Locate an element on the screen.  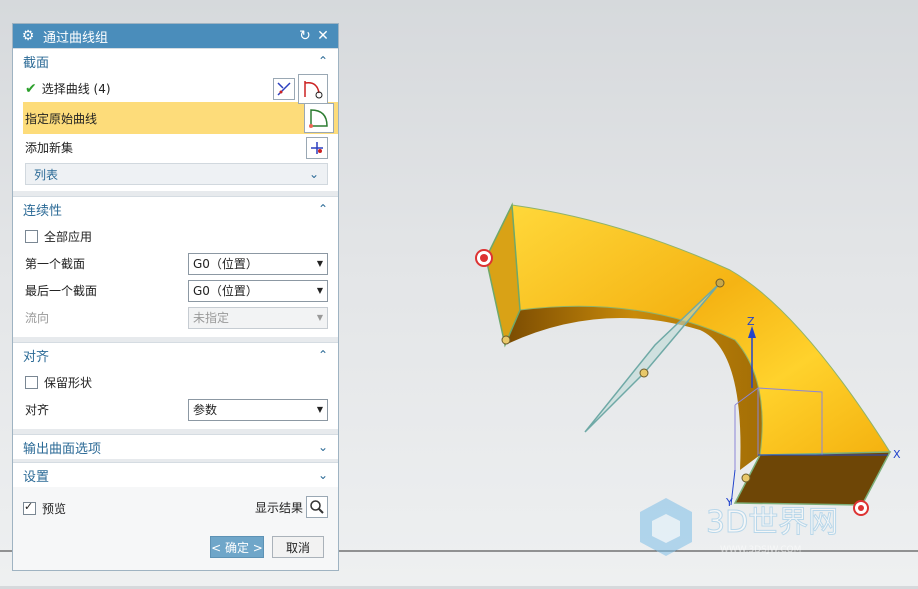
keep-shape-label: 保留形状 is located at coordinates (68, 383).